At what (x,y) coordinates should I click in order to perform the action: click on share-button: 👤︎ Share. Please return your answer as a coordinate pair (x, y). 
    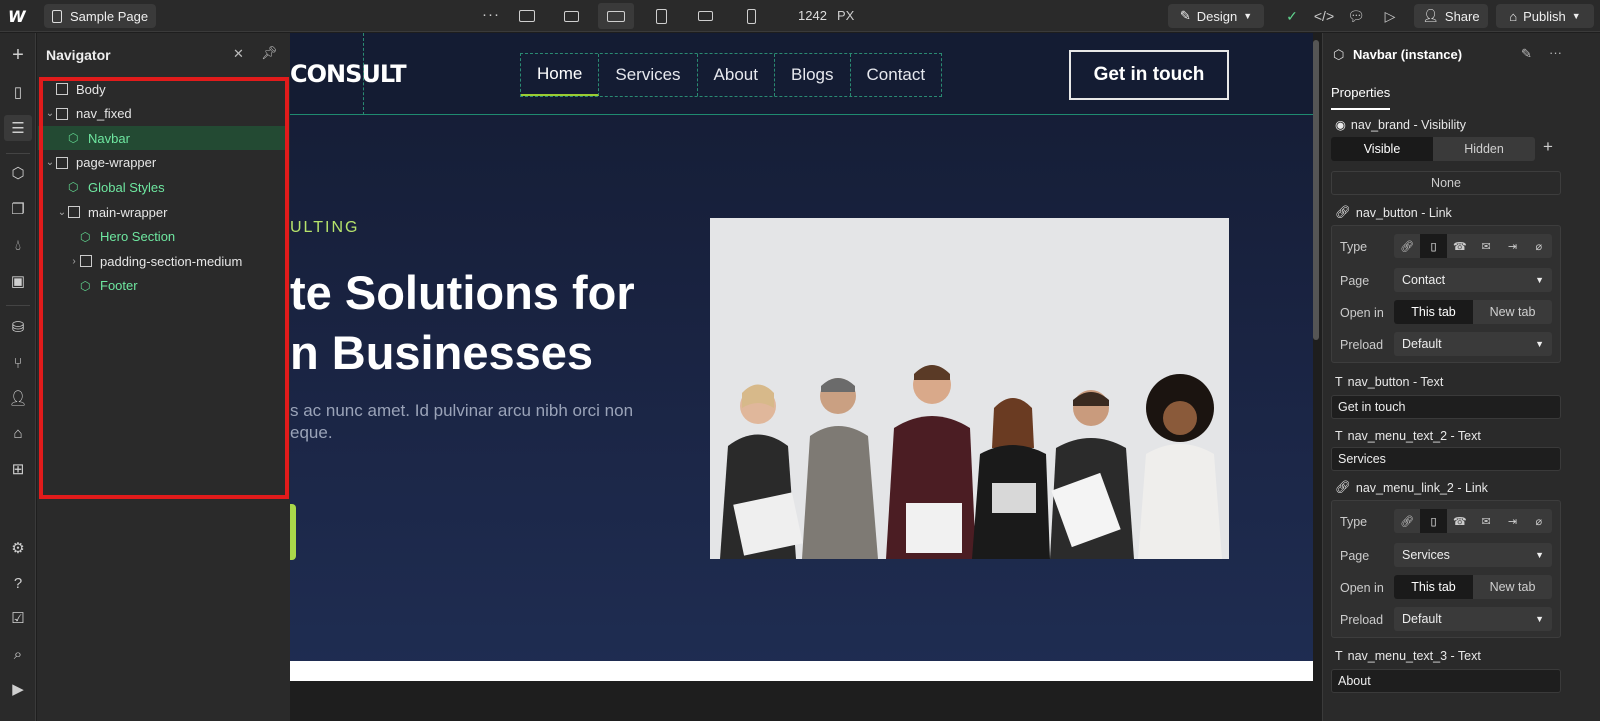
    Looking at the image, I should click on (1451, 16).